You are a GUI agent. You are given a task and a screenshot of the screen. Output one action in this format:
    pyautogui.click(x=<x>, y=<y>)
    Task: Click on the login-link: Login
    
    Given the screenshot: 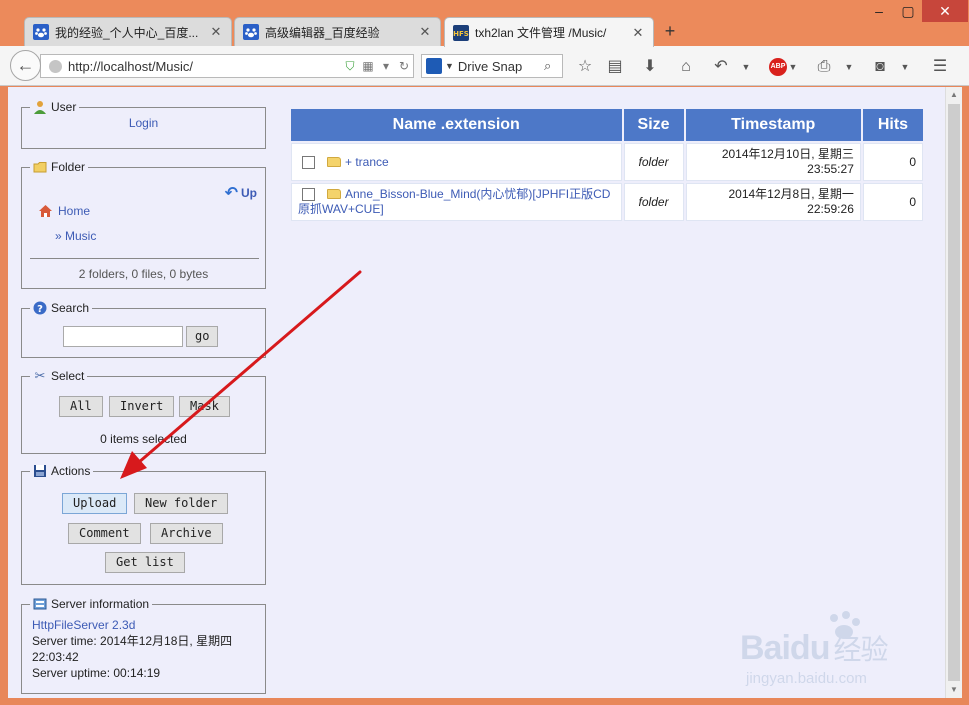 What is the action you would take?
    pyautogui.click(x=143, y=123)
    